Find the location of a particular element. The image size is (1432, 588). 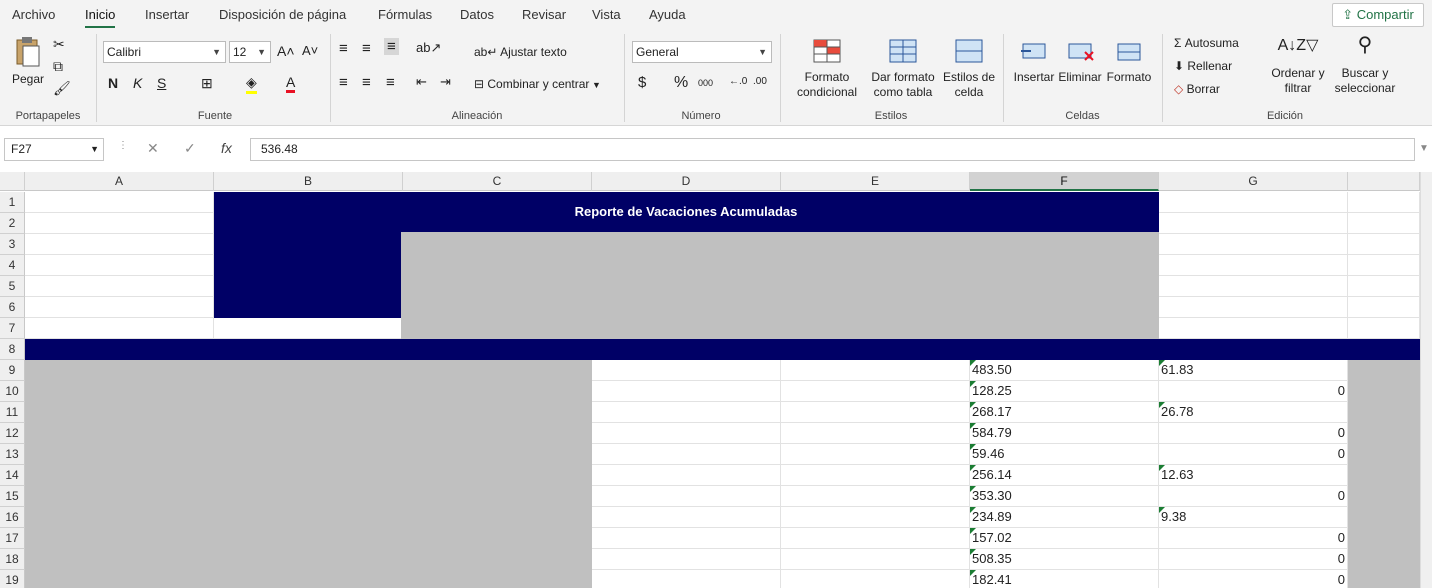

format-cells-button: Formato is located at coordinates (1129, 61).